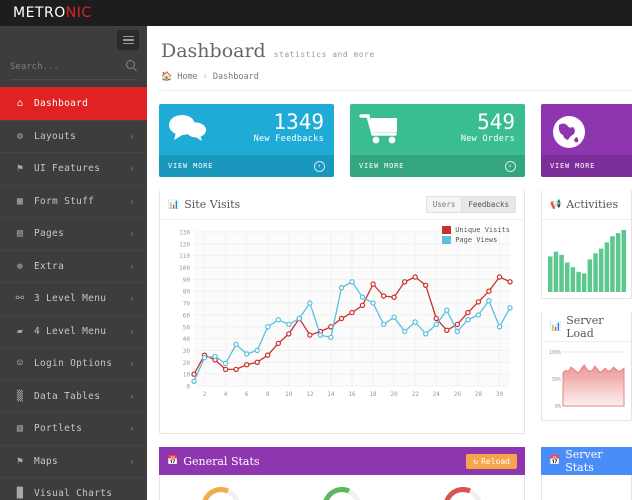  What do you see at coordinates (20, 364) in the screenshot?
I see `user-icon: ☺` at bounding box center [20, 364].